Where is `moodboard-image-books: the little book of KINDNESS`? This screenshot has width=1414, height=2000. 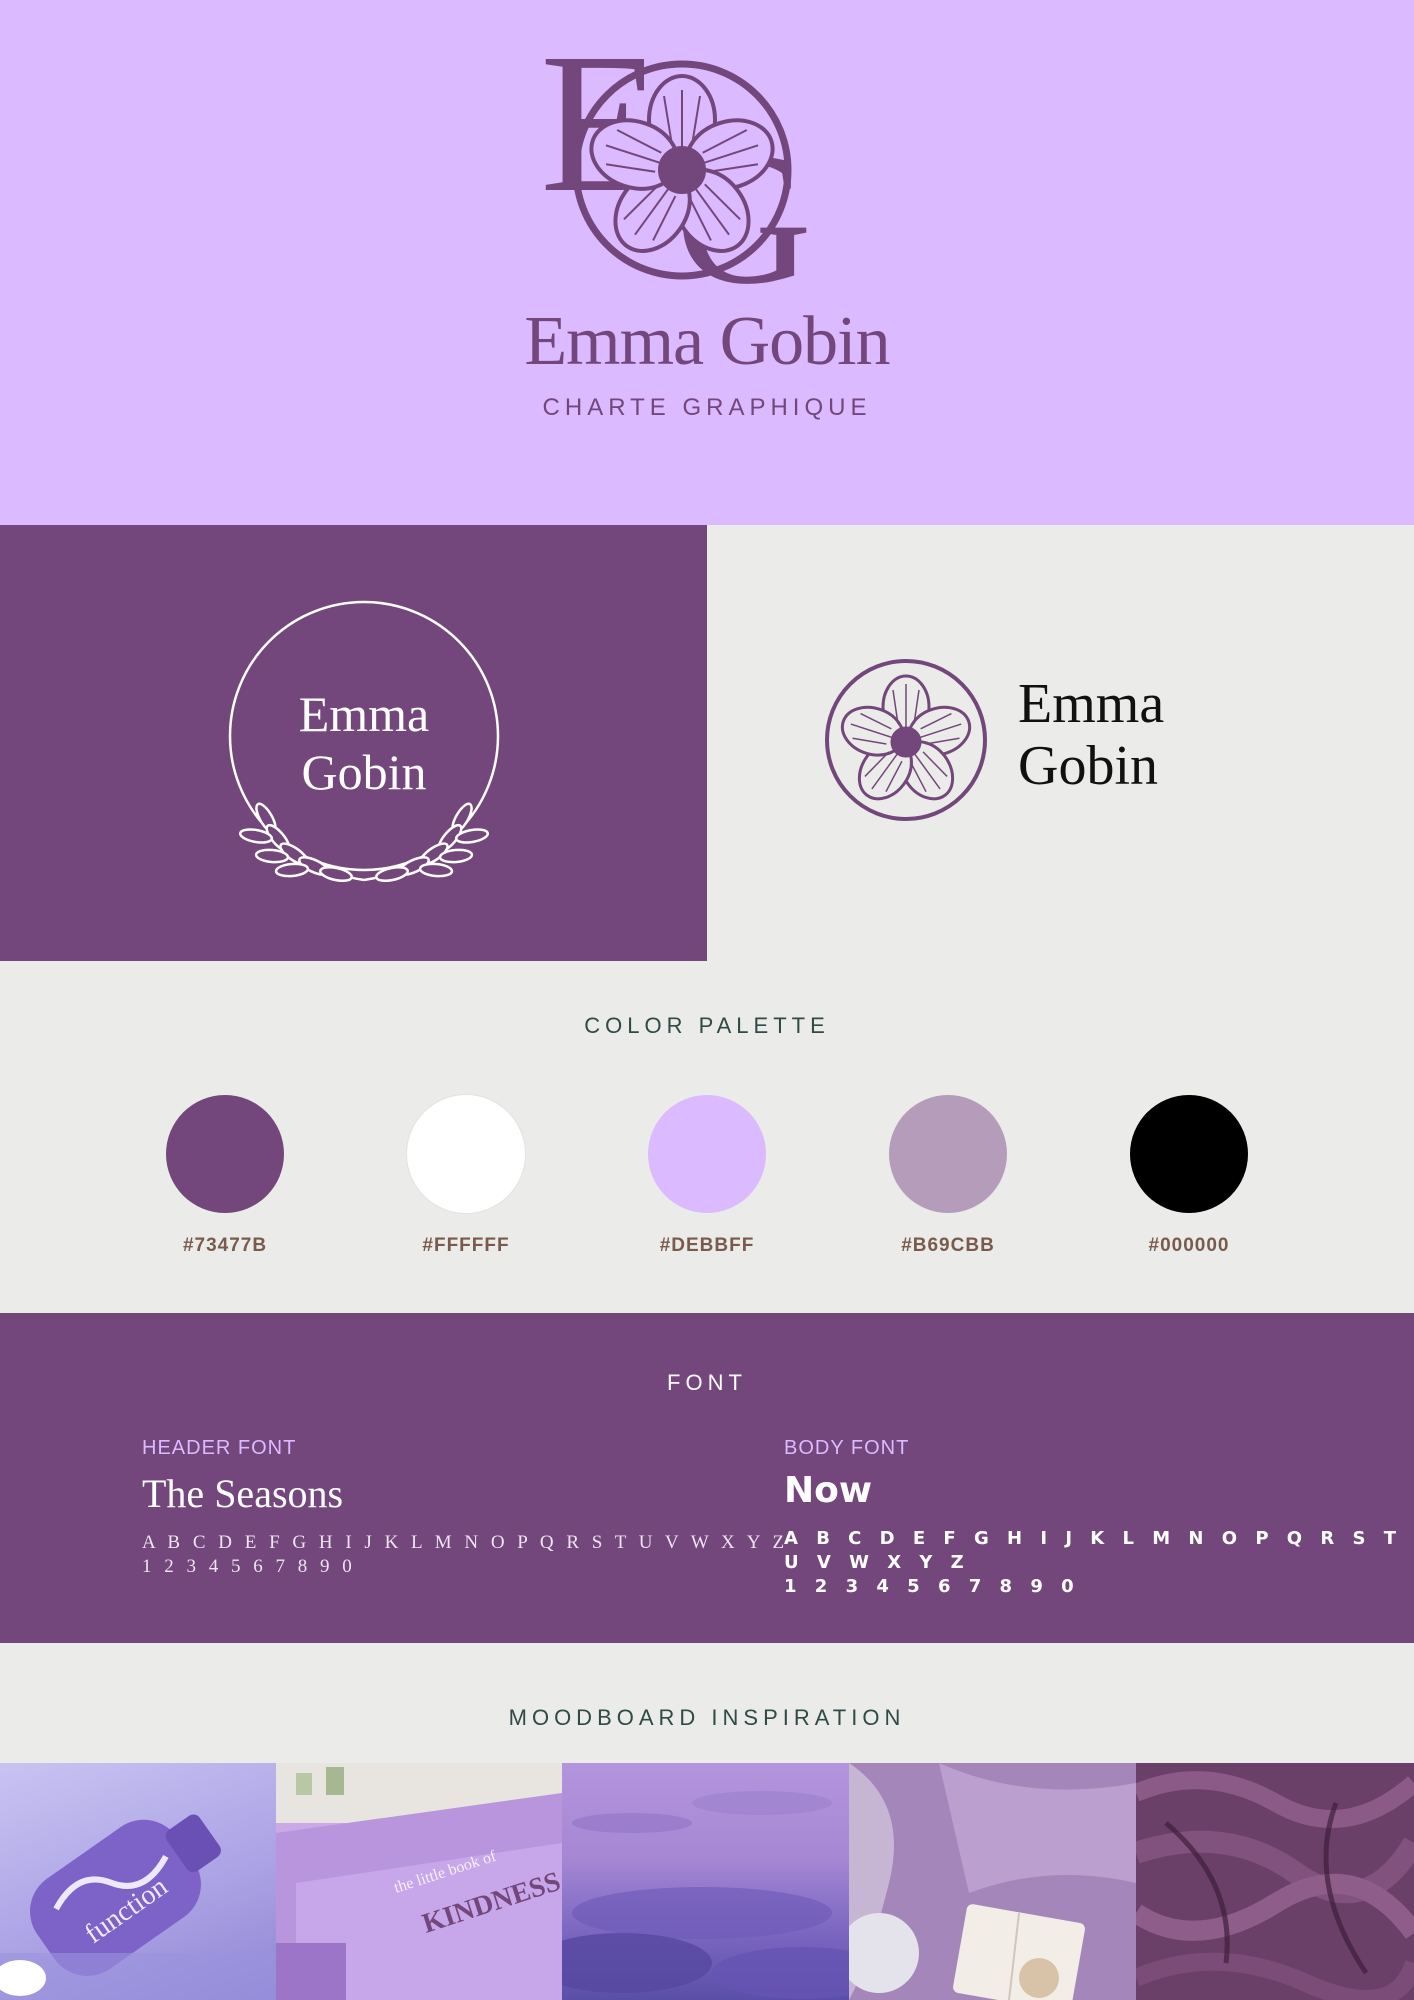
moodboard-image-books: the little book of KINDNESS is located at coordinates (419, 1881).